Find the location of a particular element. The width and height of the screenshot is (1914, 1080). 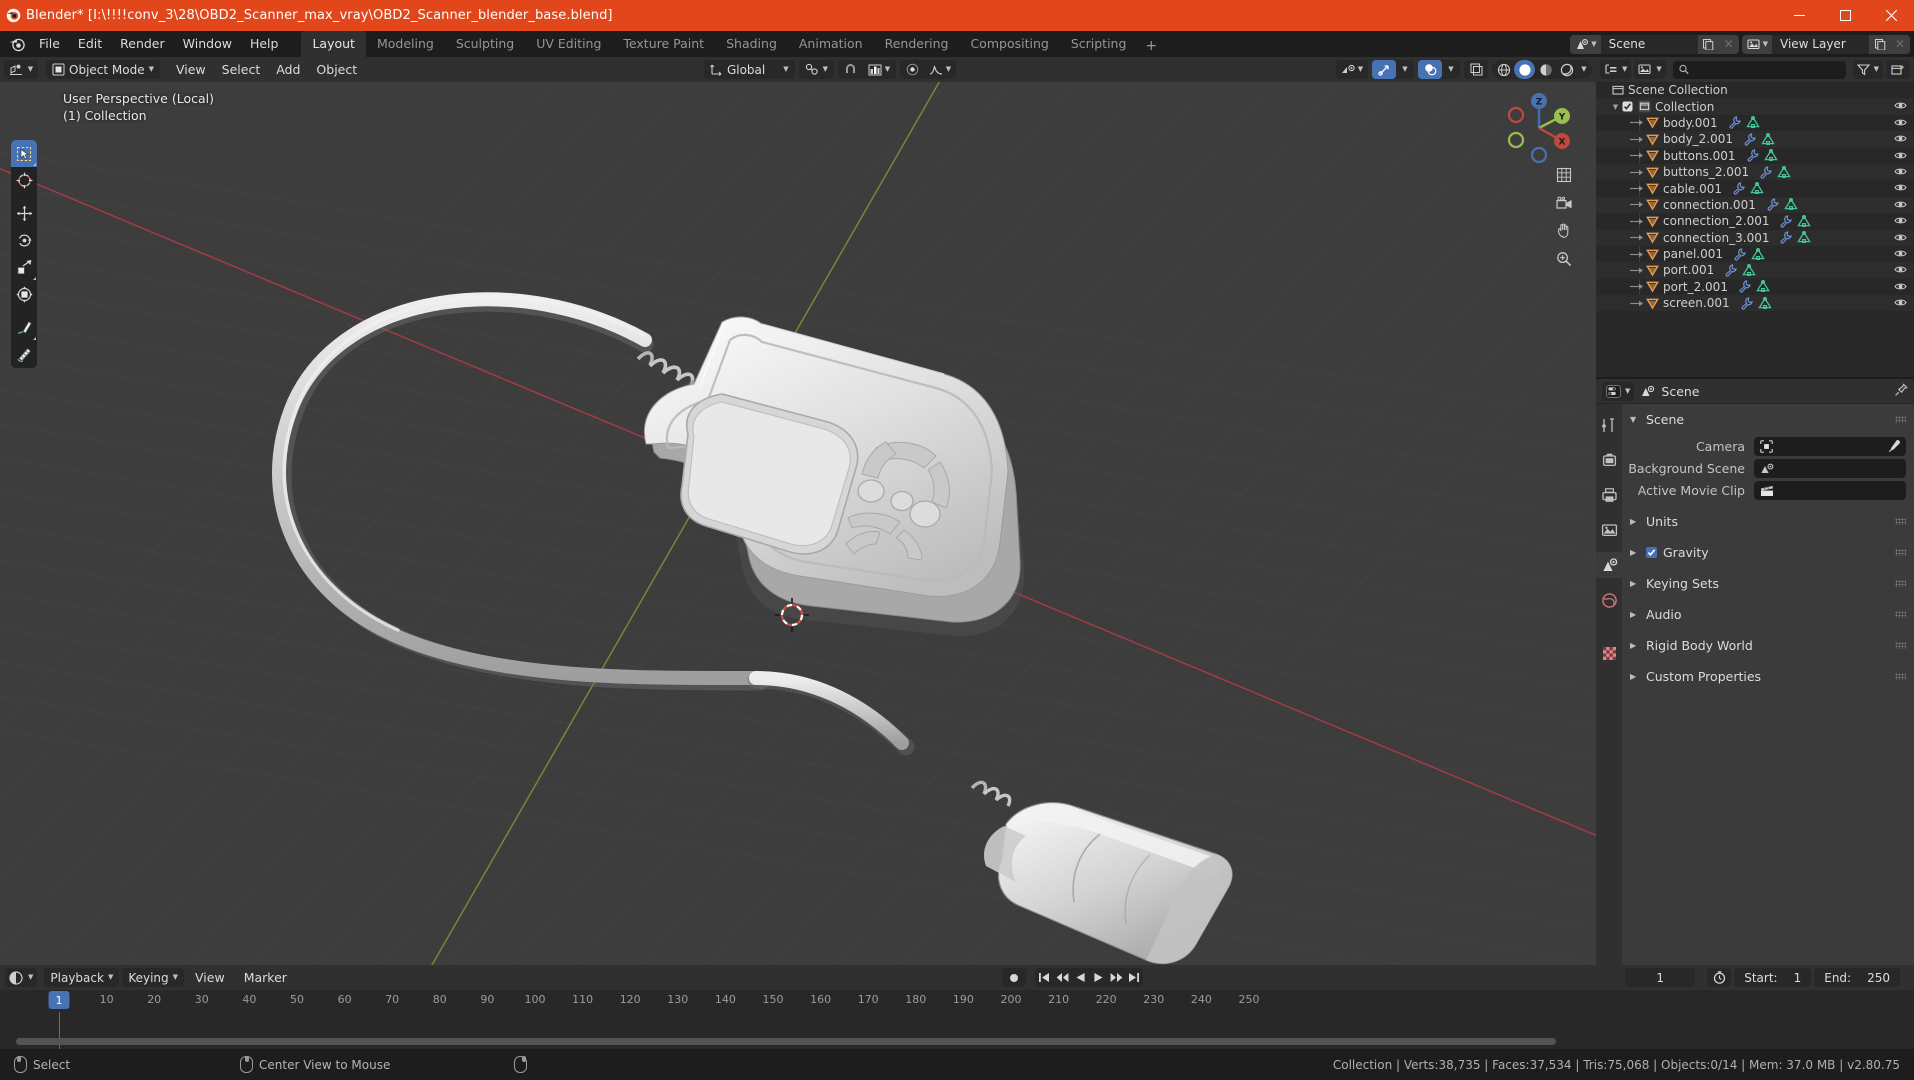

outliner-row-object: panel.001 is located at coordinates (1755, 254).